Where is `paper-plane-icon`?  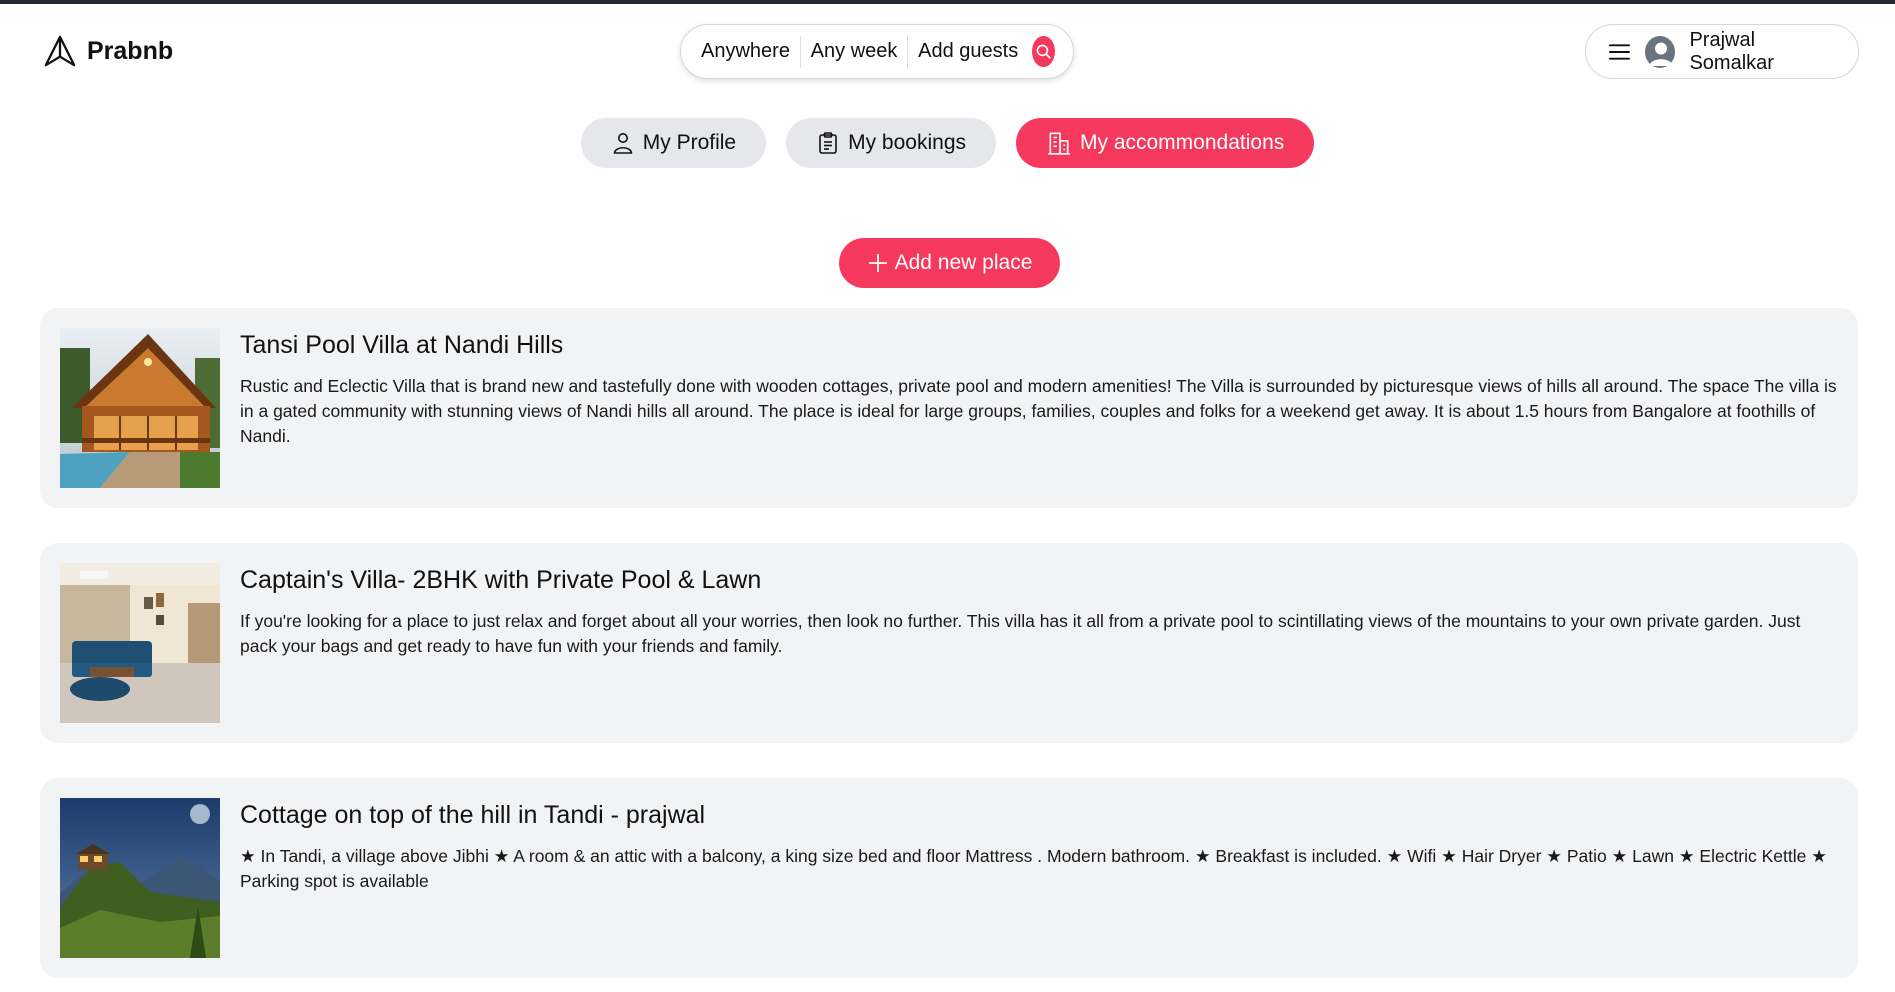
paper-plane-icon is located at coordinates (60, 51).